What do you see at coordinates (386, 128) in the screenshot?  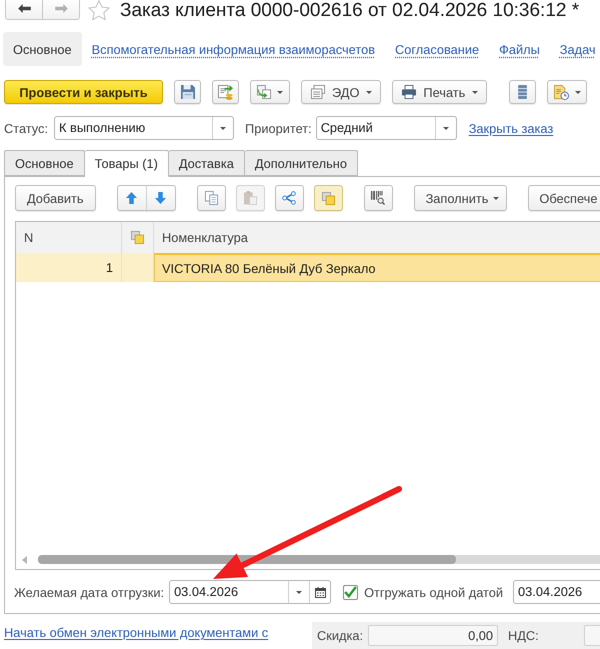 I see `priority-field: Средний` at bounding box center [386, 128].